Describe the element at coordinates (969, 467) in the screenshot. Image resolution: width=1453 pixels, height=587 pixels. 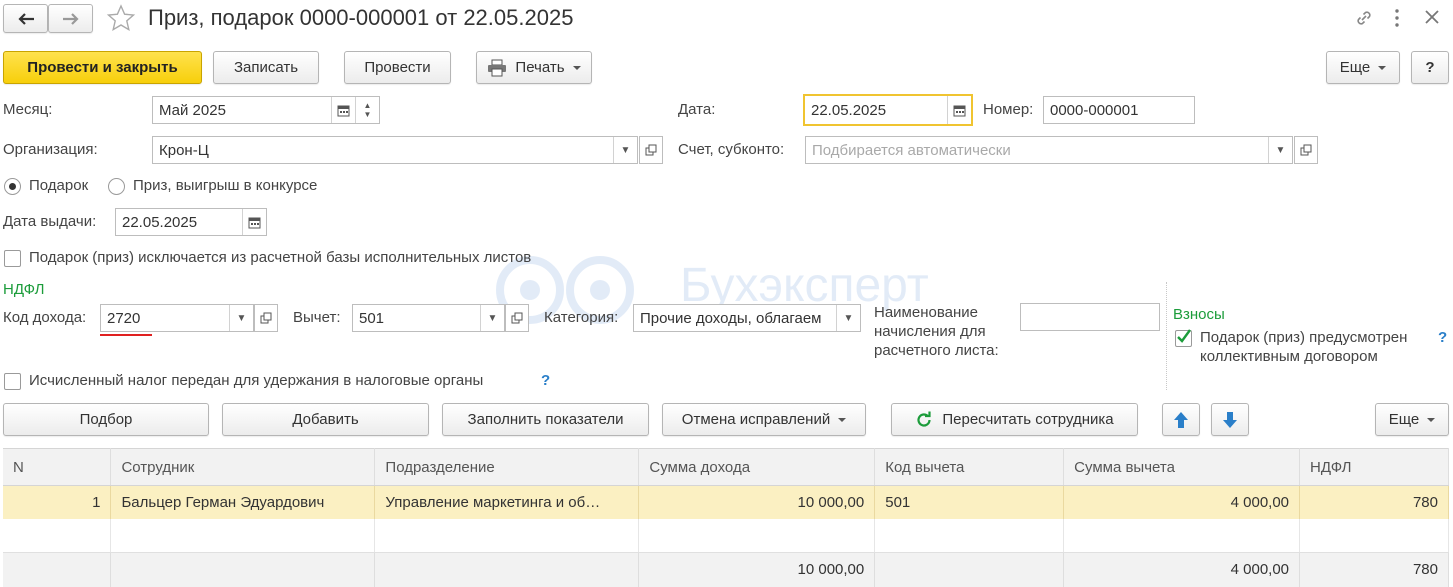
I see `col-header-deduction-code: Код вычета` at that location.